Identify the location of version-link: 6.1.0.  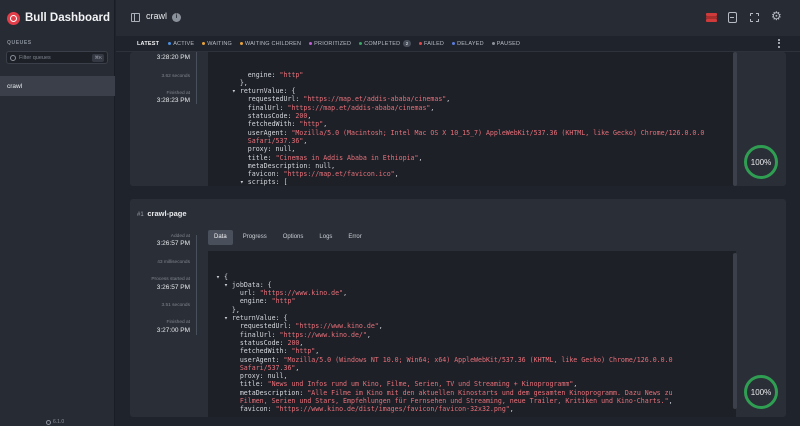
(55, 422).